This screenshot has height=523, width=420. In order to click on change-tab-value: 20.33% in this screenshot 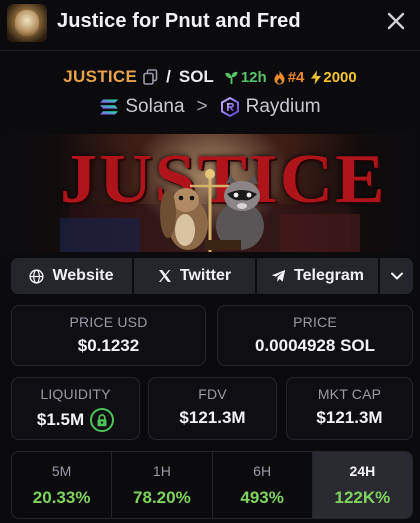, I will do `click(61, 497)`.